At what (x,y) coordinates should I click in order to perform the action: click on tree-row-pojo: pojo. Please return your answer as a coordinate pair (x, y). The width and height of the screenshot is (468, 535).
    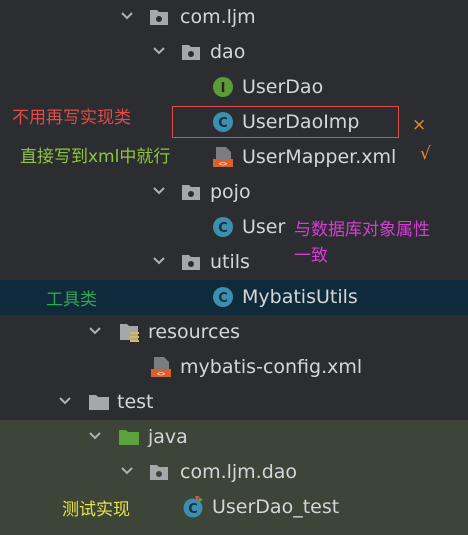
    Looking at the image, I should click on (234, 192).